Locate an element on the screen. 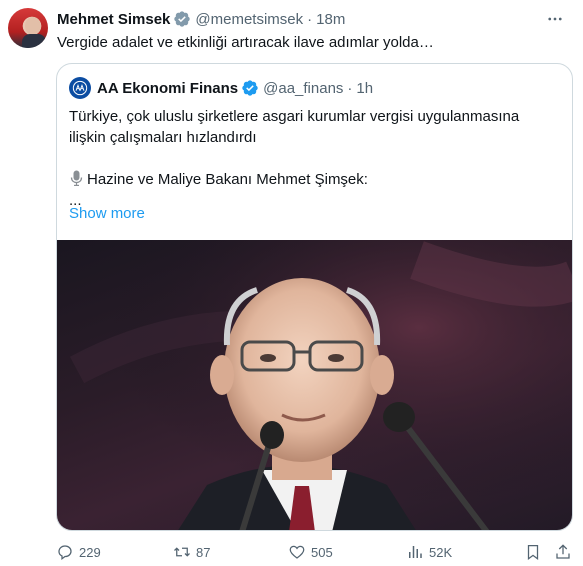 The image size is (583, 566). like-count: 505 is located at coordinates (322, 552).